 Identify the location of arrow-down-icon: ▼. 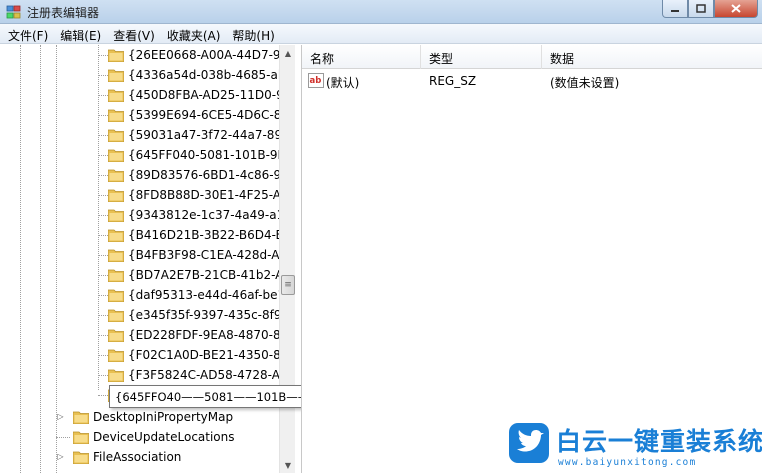
(288, 465).